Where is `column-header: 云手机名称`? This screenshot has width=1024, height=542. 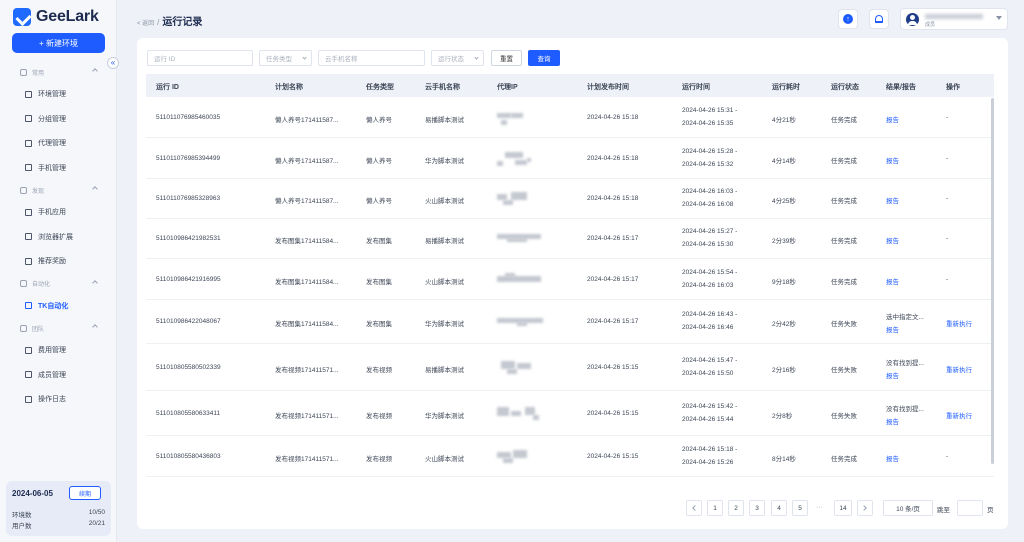 column-header: 云手机名称 is located at coordinates (442, 87).